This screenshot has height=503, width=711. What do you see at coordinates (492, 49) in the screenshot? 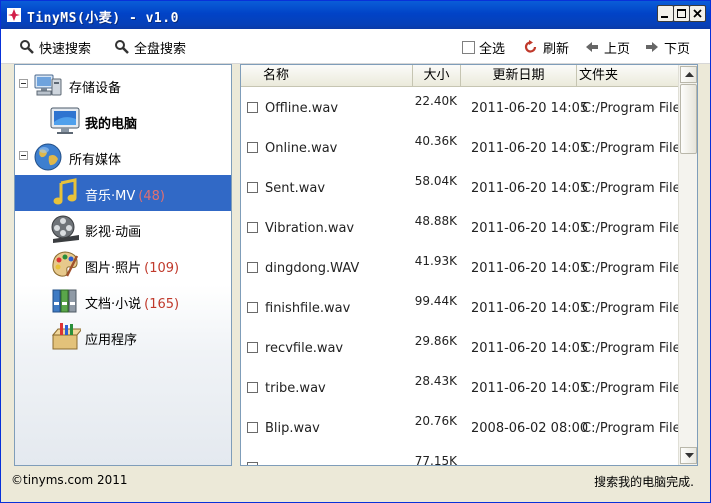
I see `select-all-label: 全选` at bounding box center [492, 49].